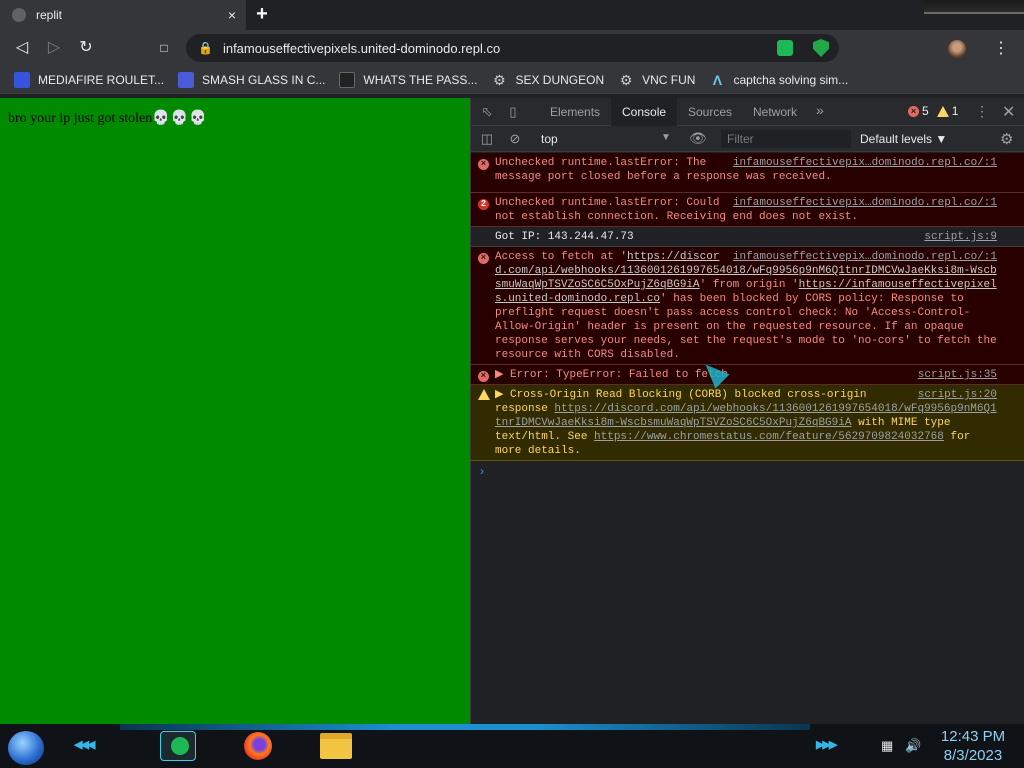 The height and width of the screenshot is (768, 1024). What do you see at coordinates (710, 112) in the screenshot?
I see `tab-sources: Sources` at bounding box center [710, 112].